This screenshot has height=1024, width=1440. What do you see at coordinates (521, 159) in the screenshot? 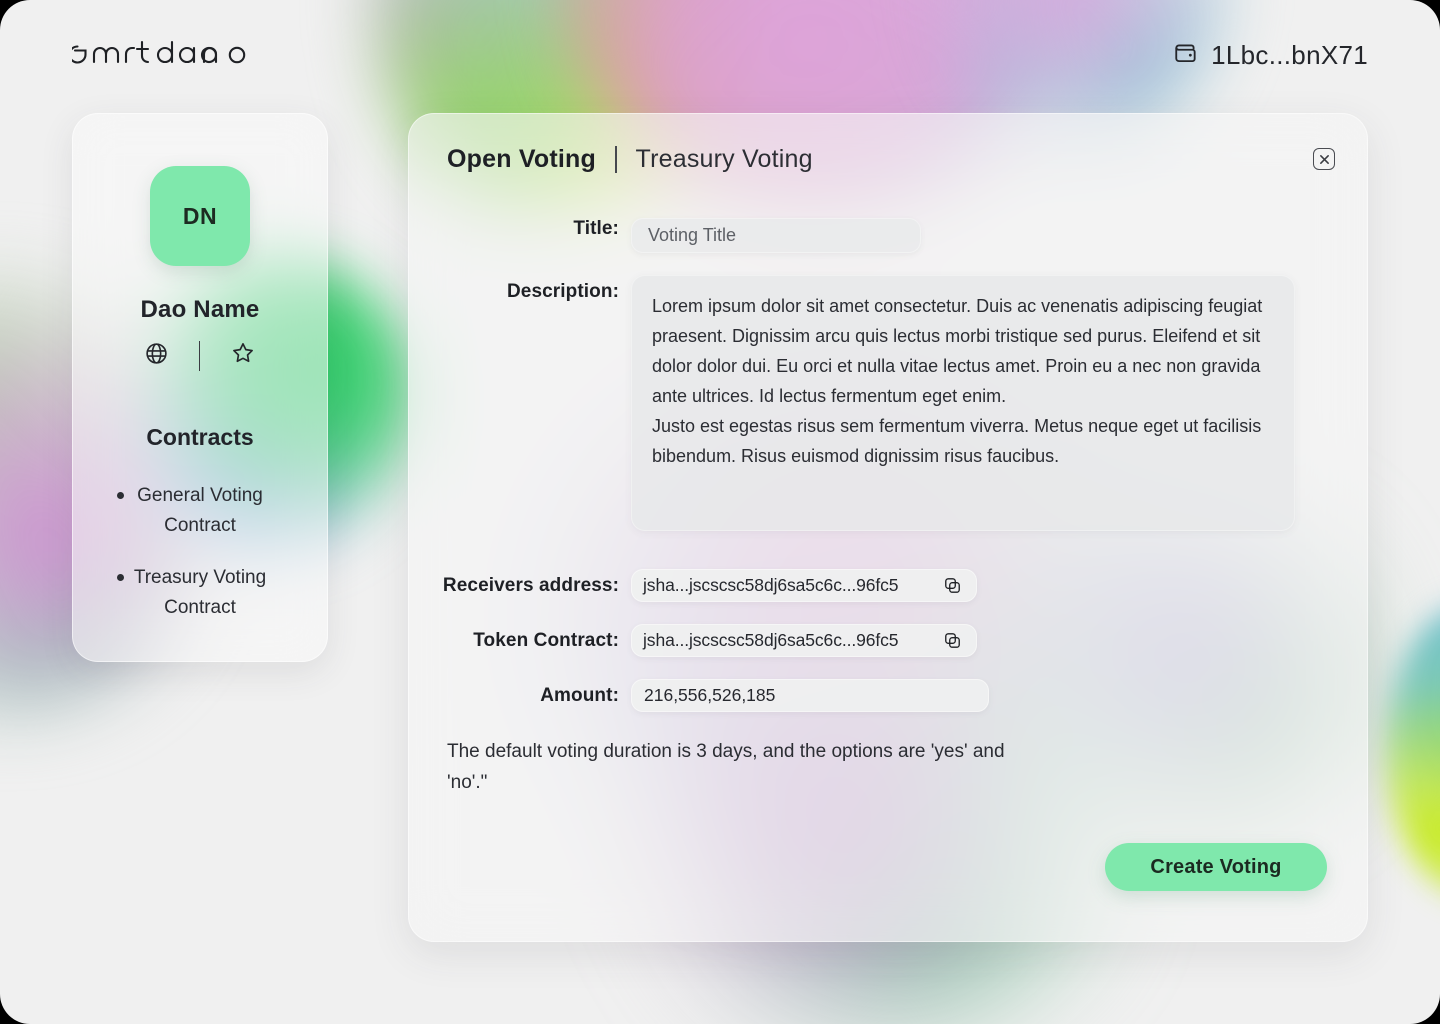
I see `page-title: Open Voting` at bounding box center [521, 159].